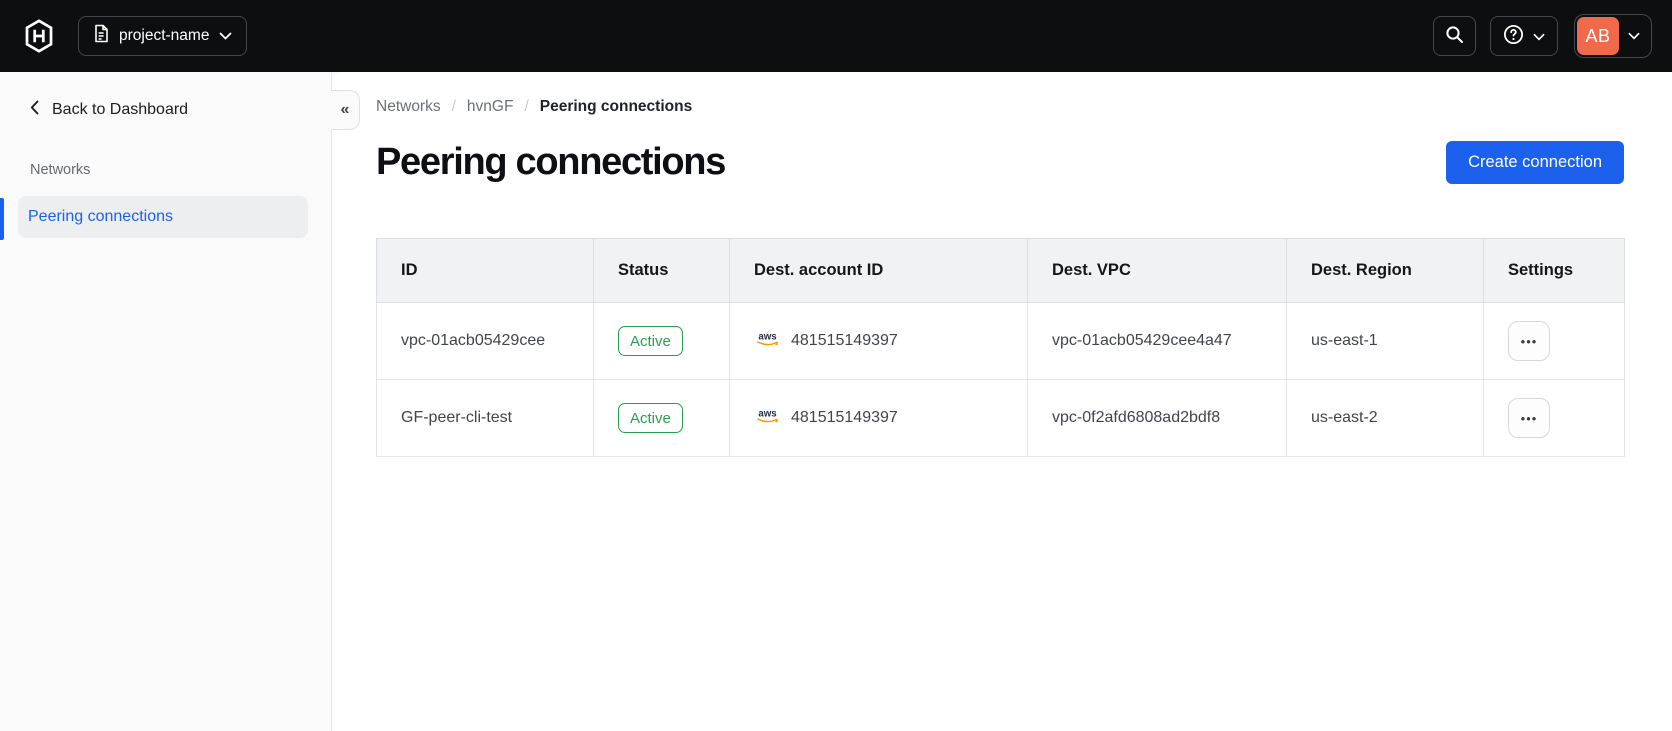  Describe the element at coordinates (485, 270) in the screenshot. I see `column-header-id: ID` at that location.